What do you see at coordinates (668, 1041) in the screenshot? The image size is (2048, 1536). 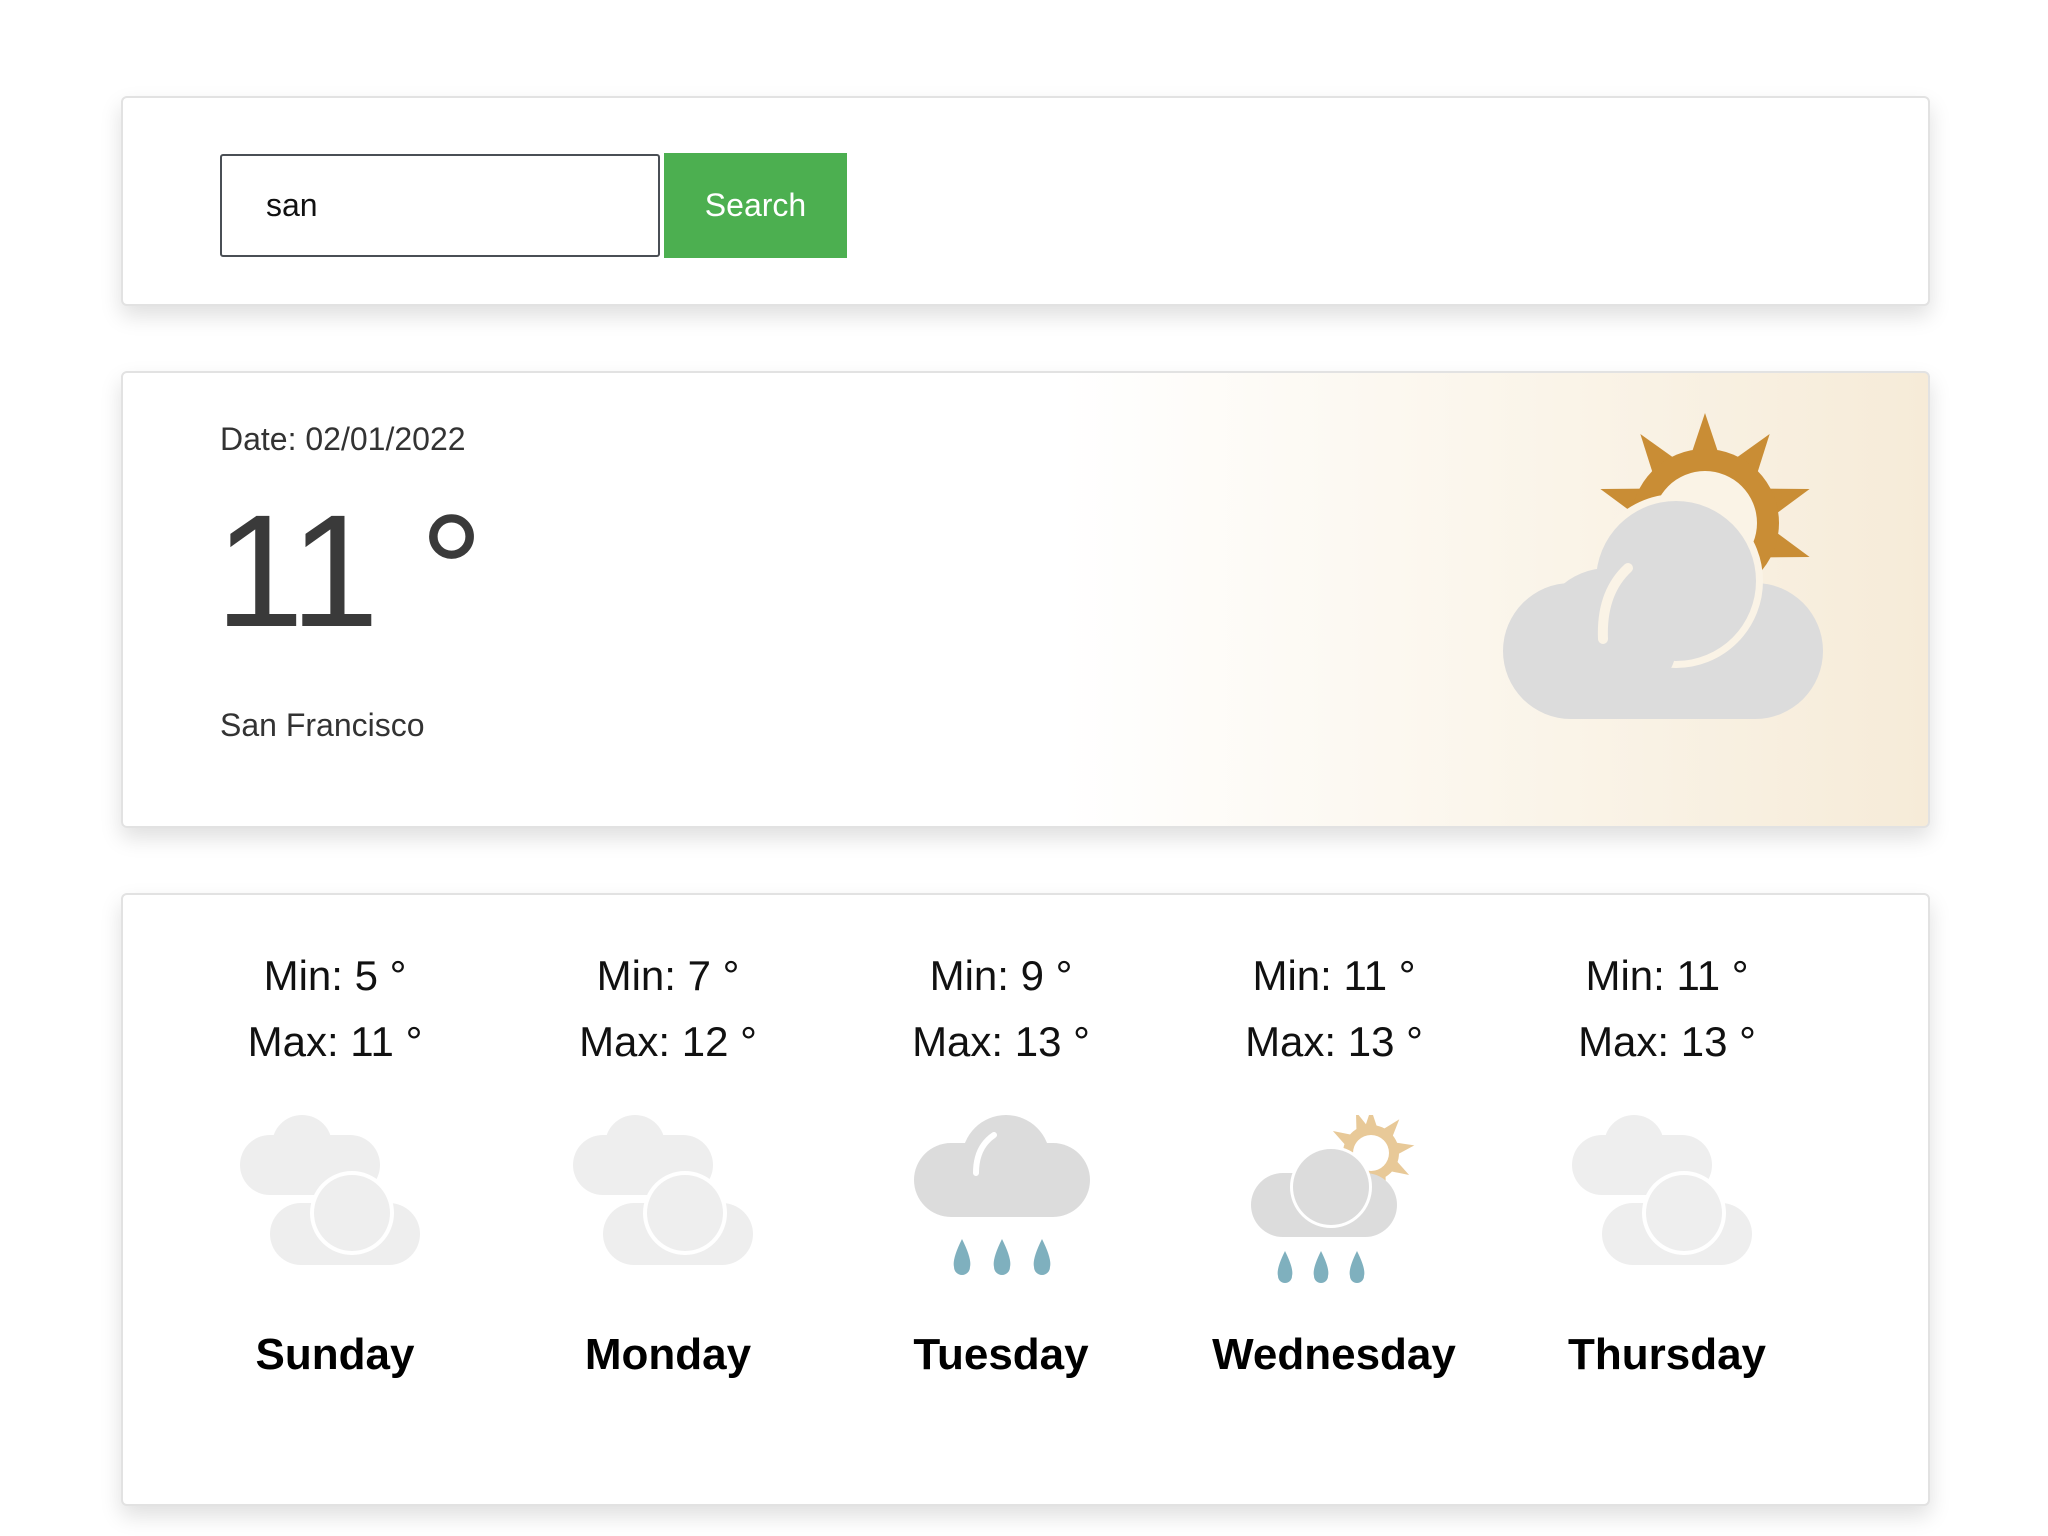 I see `max-temperature: Max: 12 °` at bounding box center [668, 1041].